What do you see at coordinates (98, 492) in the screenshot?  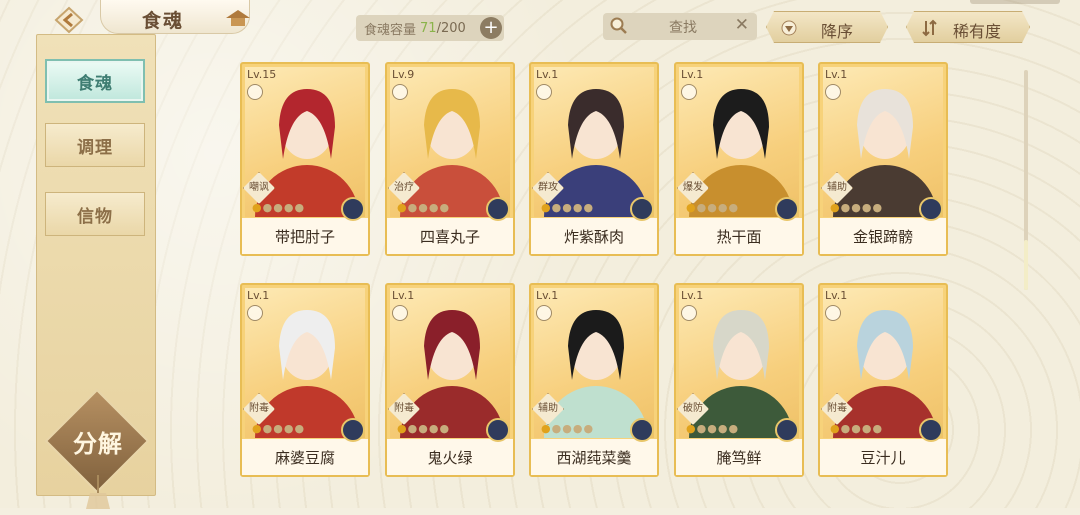 I see `tassel-icon` at bounding box center [98, 492].